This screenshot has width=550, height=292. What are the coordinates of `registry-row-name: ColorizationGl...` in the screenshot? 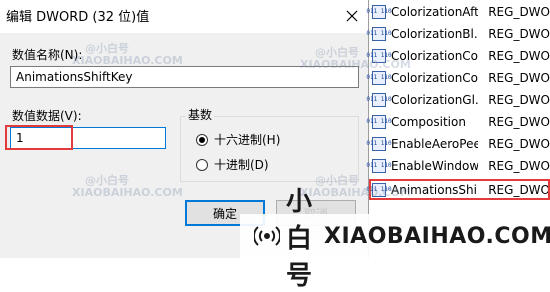 It's located at (435, 99).